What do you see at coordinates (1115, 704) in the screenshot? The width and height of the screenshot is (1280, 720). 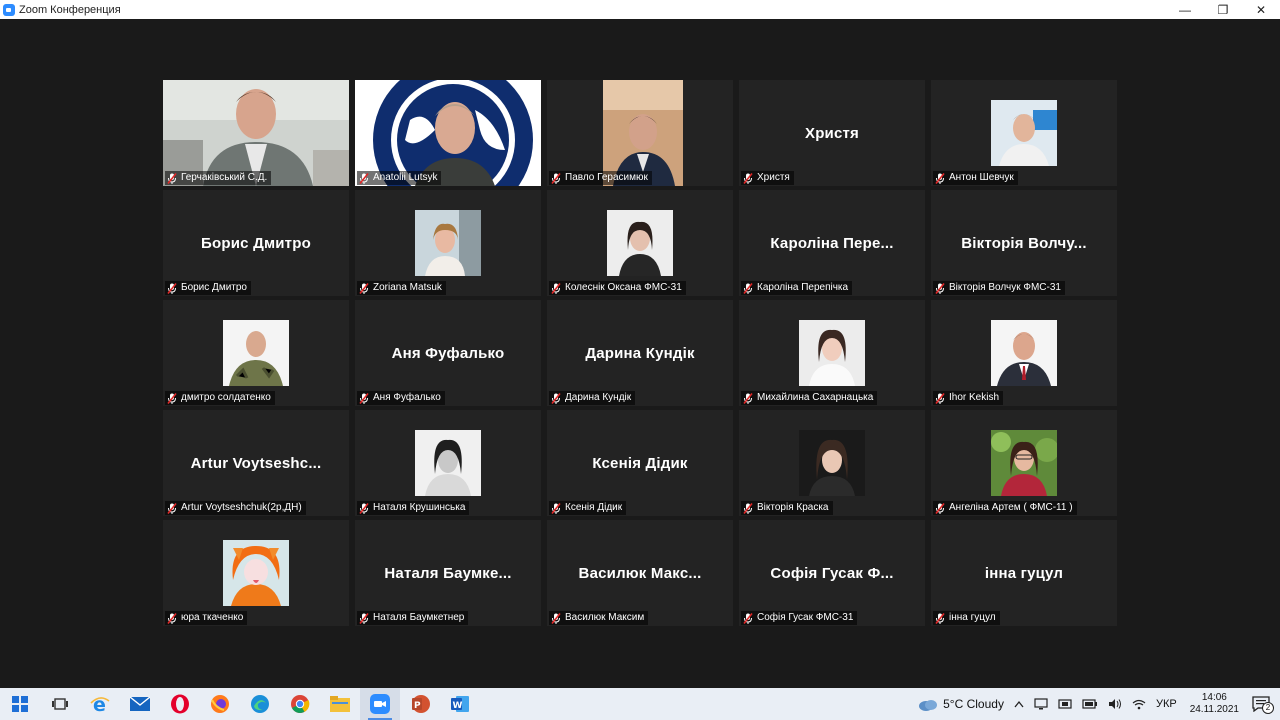 I see `volume-icon` at bounding box center [1115, 704].